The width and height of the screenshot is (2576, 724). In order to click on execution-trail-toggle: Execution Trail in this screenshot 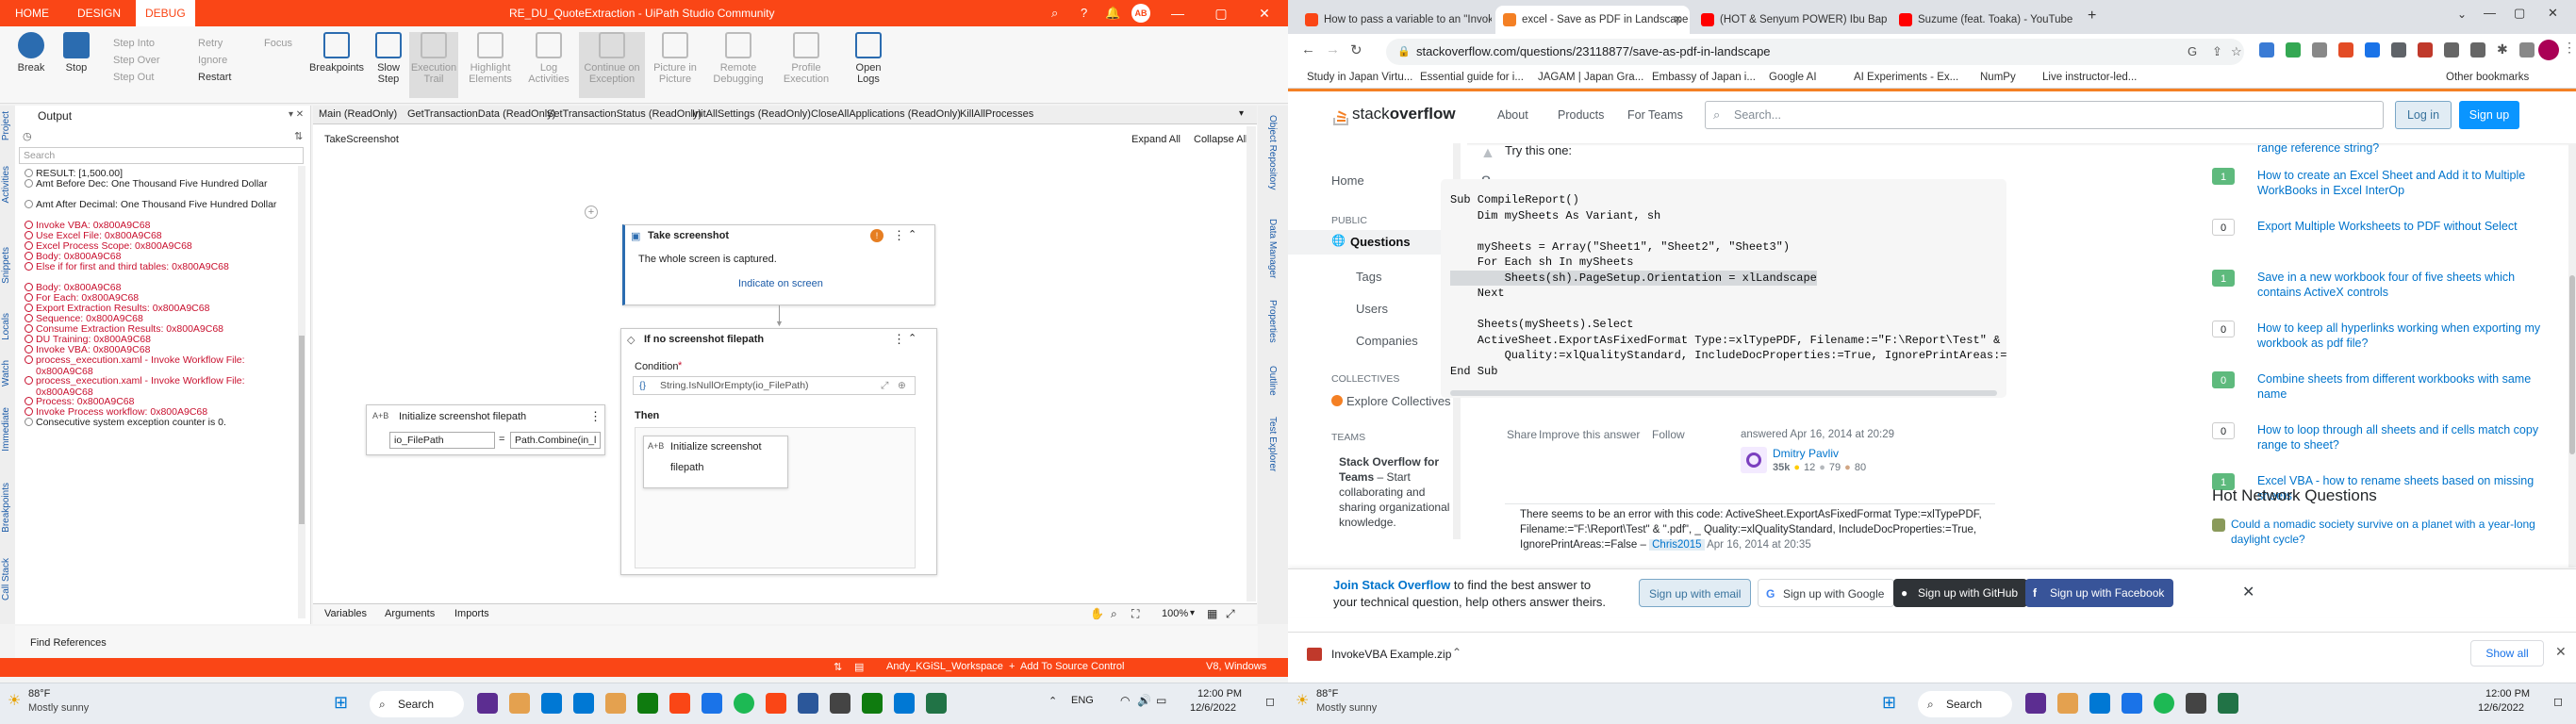, I will do `click(433, 65)`.